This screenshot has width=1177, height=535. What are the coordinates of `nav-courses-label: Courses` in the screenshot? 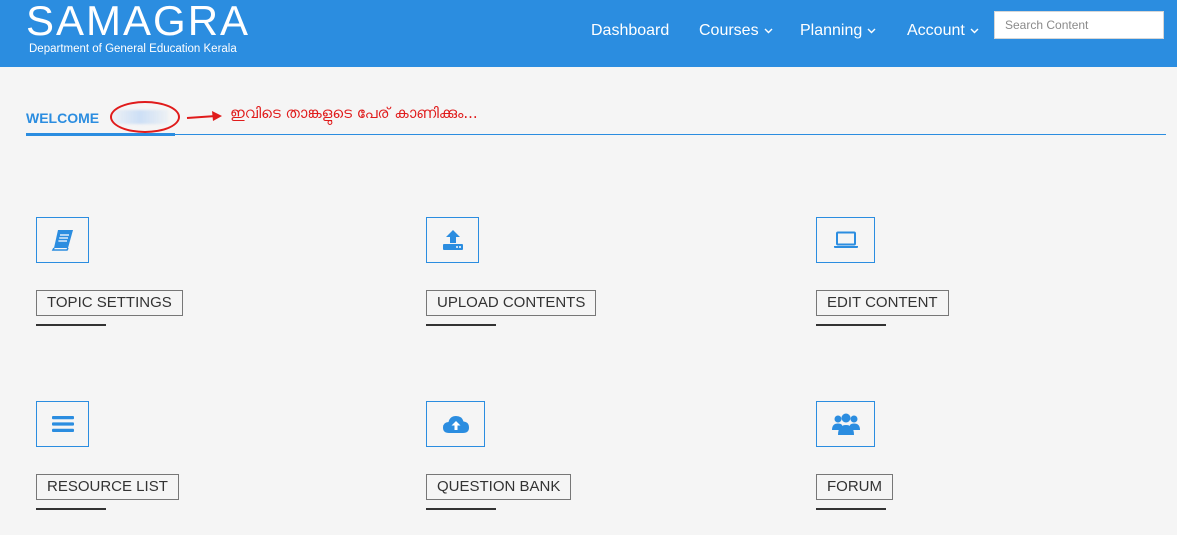 It's located at (729, 30).